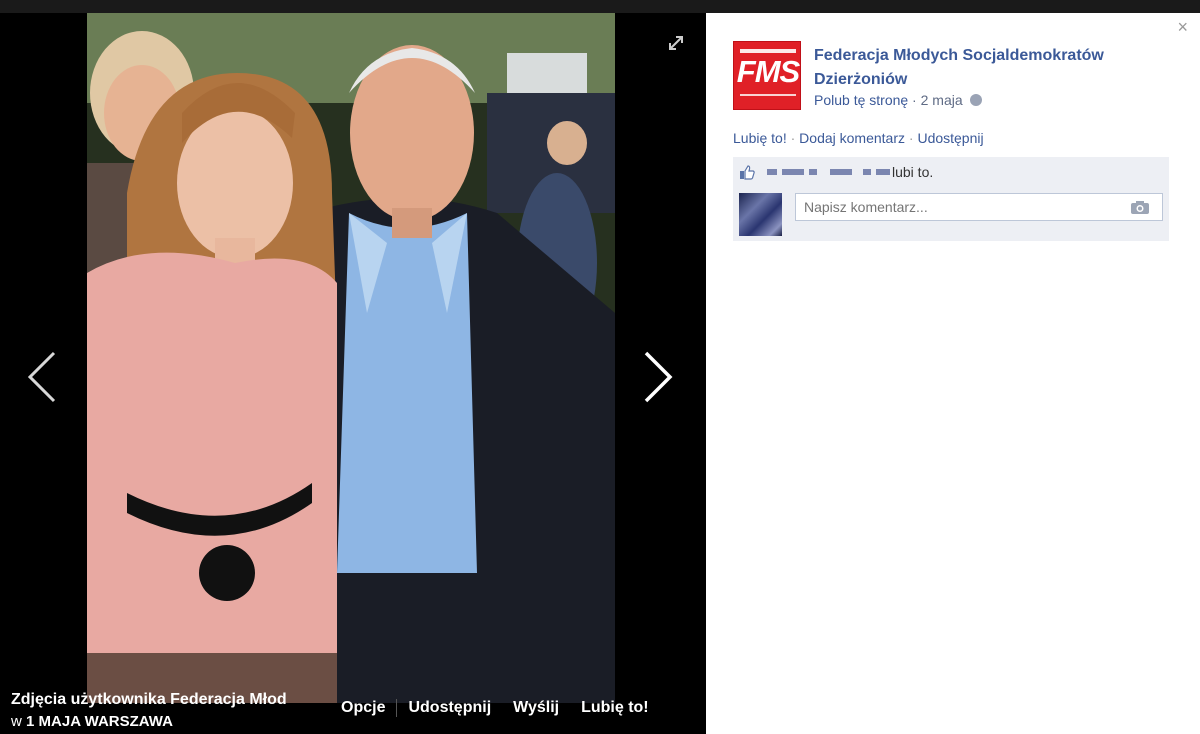  Describe the element at coordinates (760, 214) in the screenshot. I see `avatar` at that location.